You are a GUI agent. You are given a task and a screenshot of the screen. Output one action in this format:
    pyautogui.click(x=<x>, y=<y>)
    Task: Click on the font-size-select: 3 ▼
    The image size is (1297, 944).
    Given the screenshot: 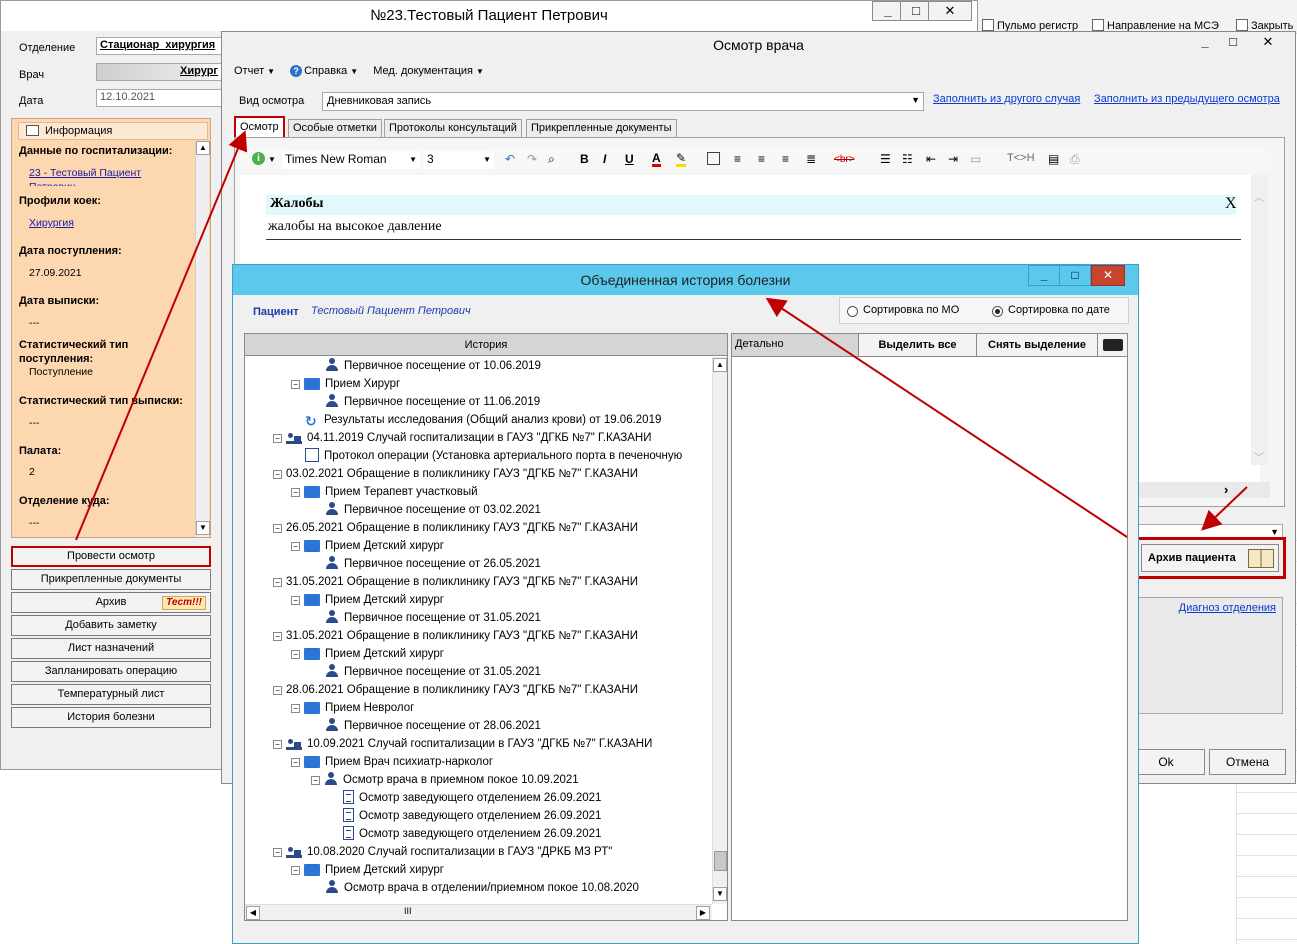 What is the action you would take?
    pyautogui.click(x=459, y=160)
    